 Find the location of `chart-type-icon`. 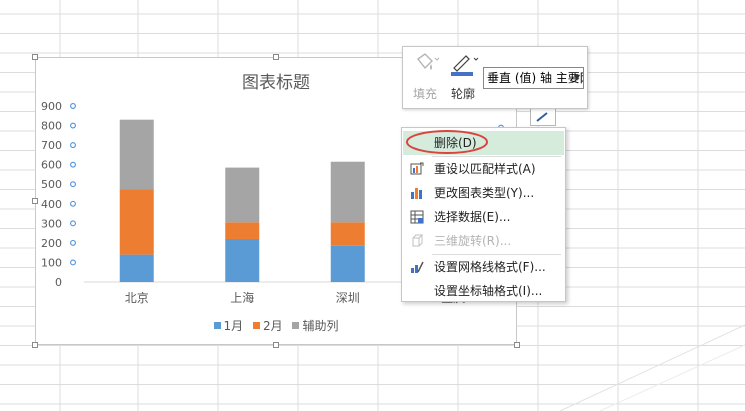

chart-type-icon is located at coordinates (416, 193).